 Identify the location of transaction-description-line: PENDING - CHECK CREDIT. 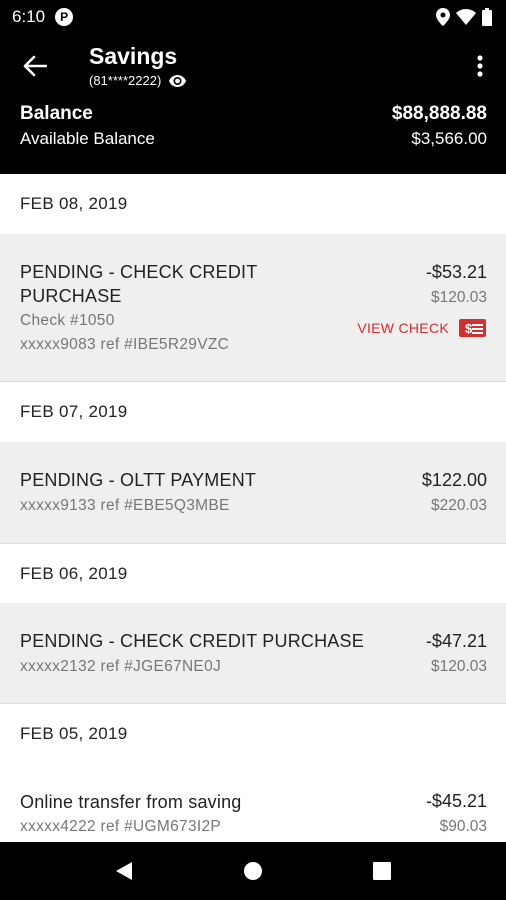
(139, 272).